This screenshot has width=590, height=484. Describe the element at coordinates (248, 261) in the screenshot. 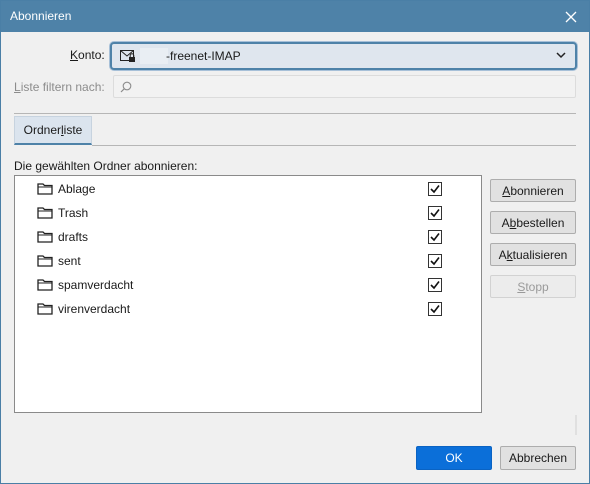

I see `folder-row: sent` at that location.